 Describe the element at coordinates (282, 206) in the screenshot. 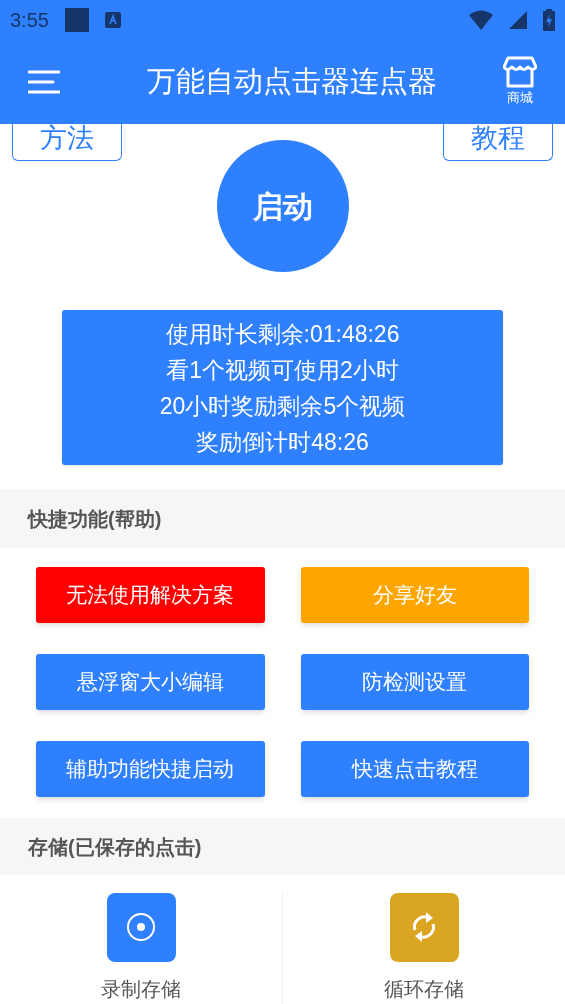

I see `start-button: 启动` at that location.